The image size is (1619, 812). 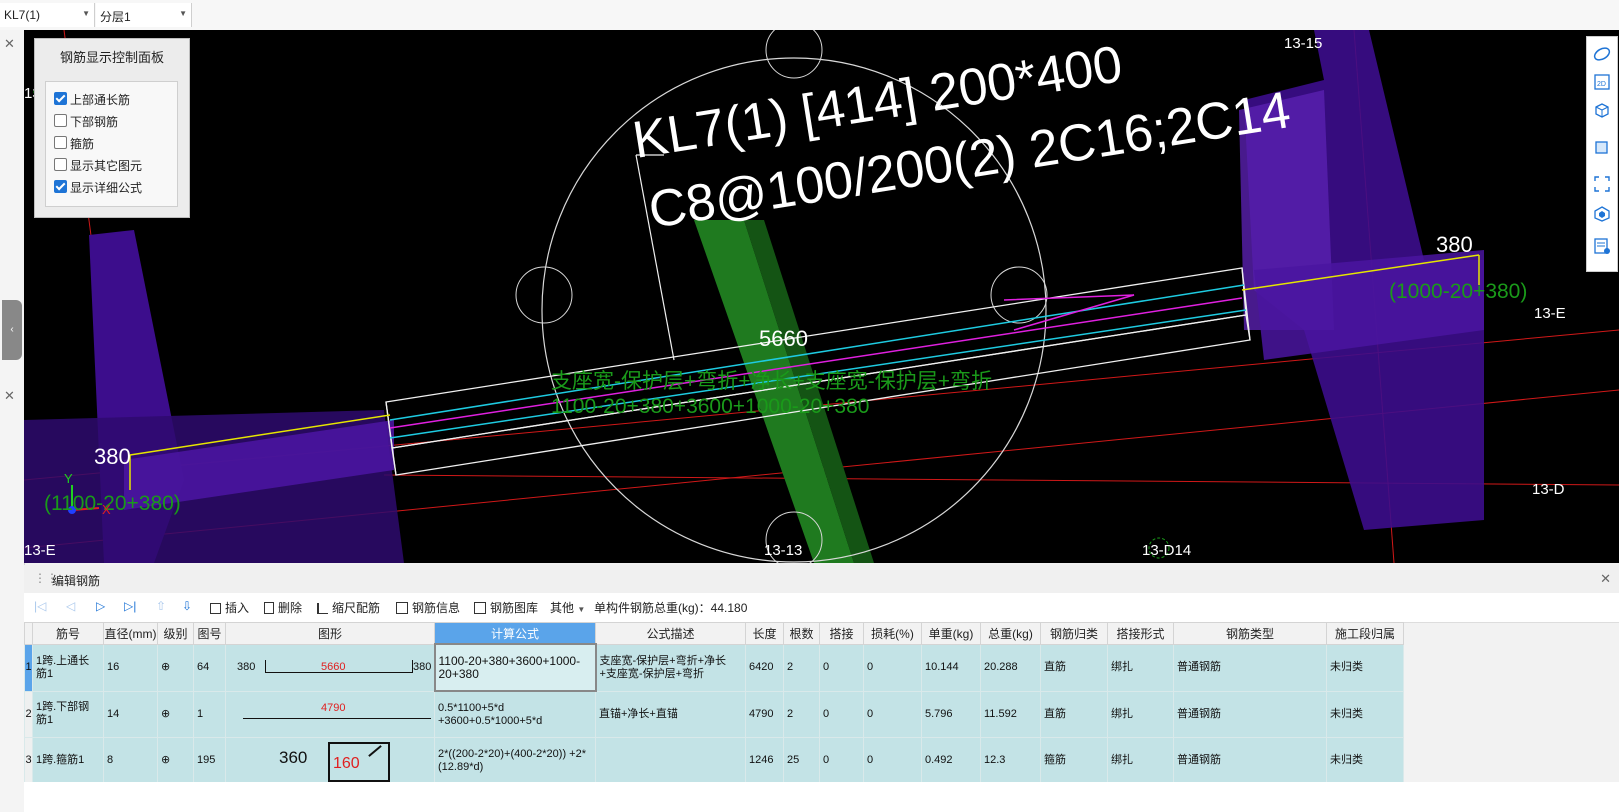 What do you see at coordinates (209, 667) in the screenshot?
I see `cell-figure-no: 64` at bounding box center [209, 667].